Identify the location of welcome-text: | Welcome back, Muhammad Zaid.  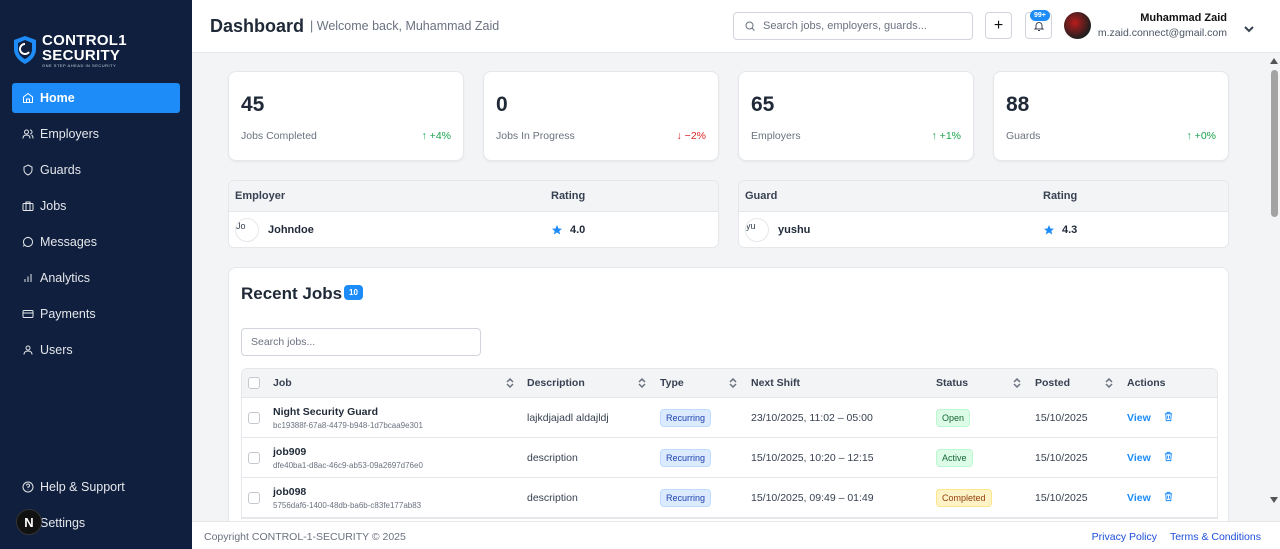
(405, 26).